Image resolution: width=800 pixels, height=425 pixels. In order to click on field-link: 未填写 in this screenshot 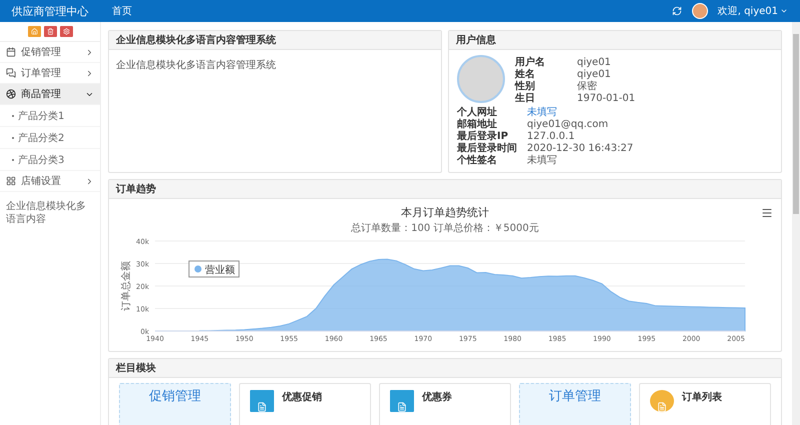, I will do `click(650, 112)`.